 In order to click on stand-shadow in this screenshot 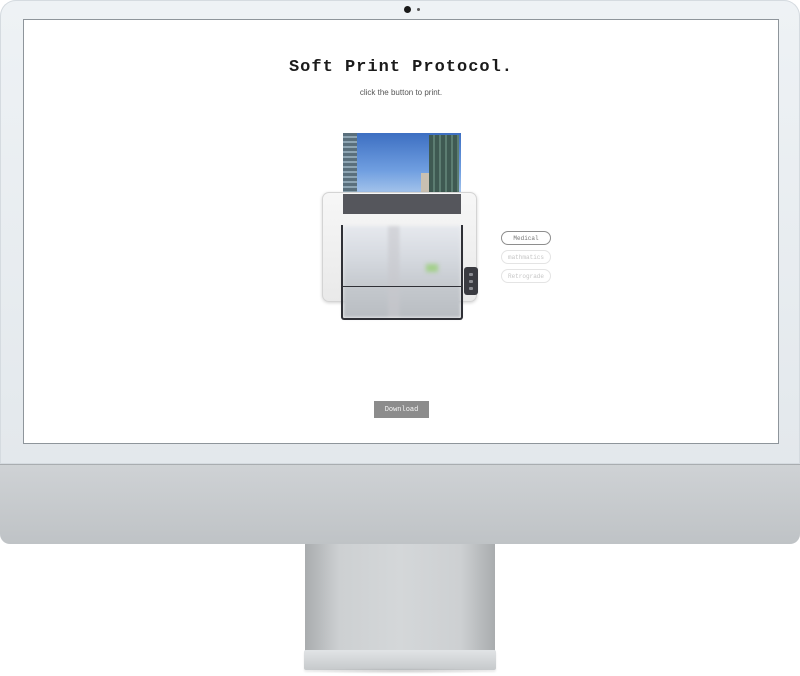, I will do `click(400, 671)`.